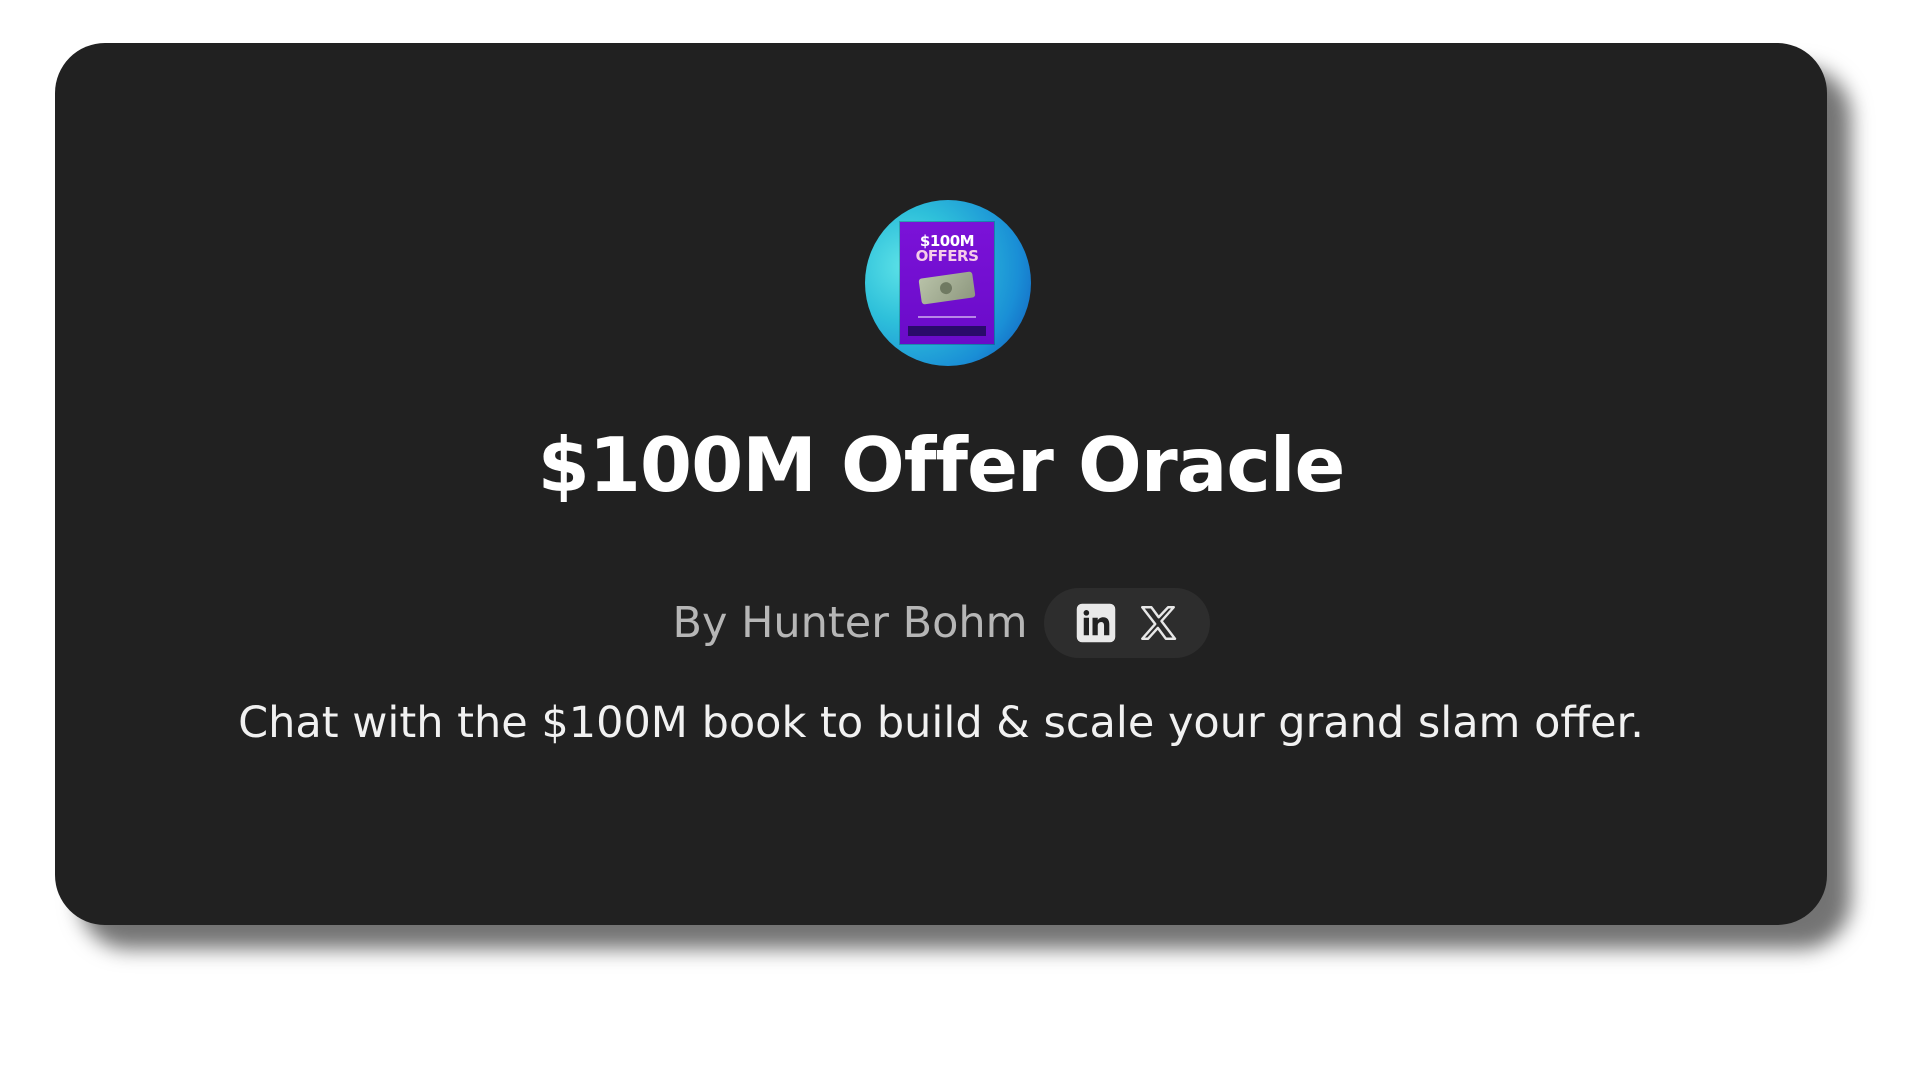 Image resolution: width=1920 pixels, height=1080 pixels. I want to click on author-byline: By Hunter Bohm, so click(850, 623).